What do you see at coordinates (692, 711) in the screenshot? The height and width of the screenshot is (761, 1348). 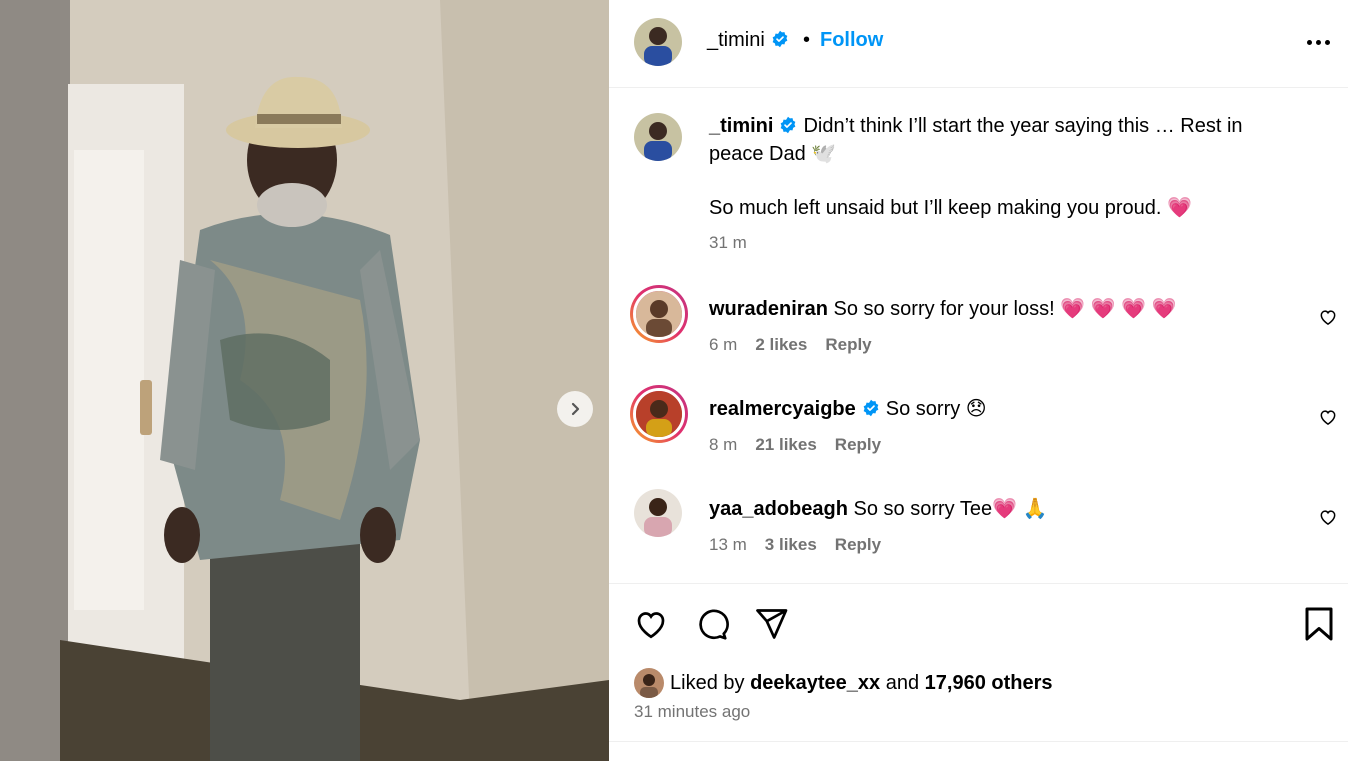 I see `post-time-ago: 31 minutes ago` at bounding box center [692, 711].